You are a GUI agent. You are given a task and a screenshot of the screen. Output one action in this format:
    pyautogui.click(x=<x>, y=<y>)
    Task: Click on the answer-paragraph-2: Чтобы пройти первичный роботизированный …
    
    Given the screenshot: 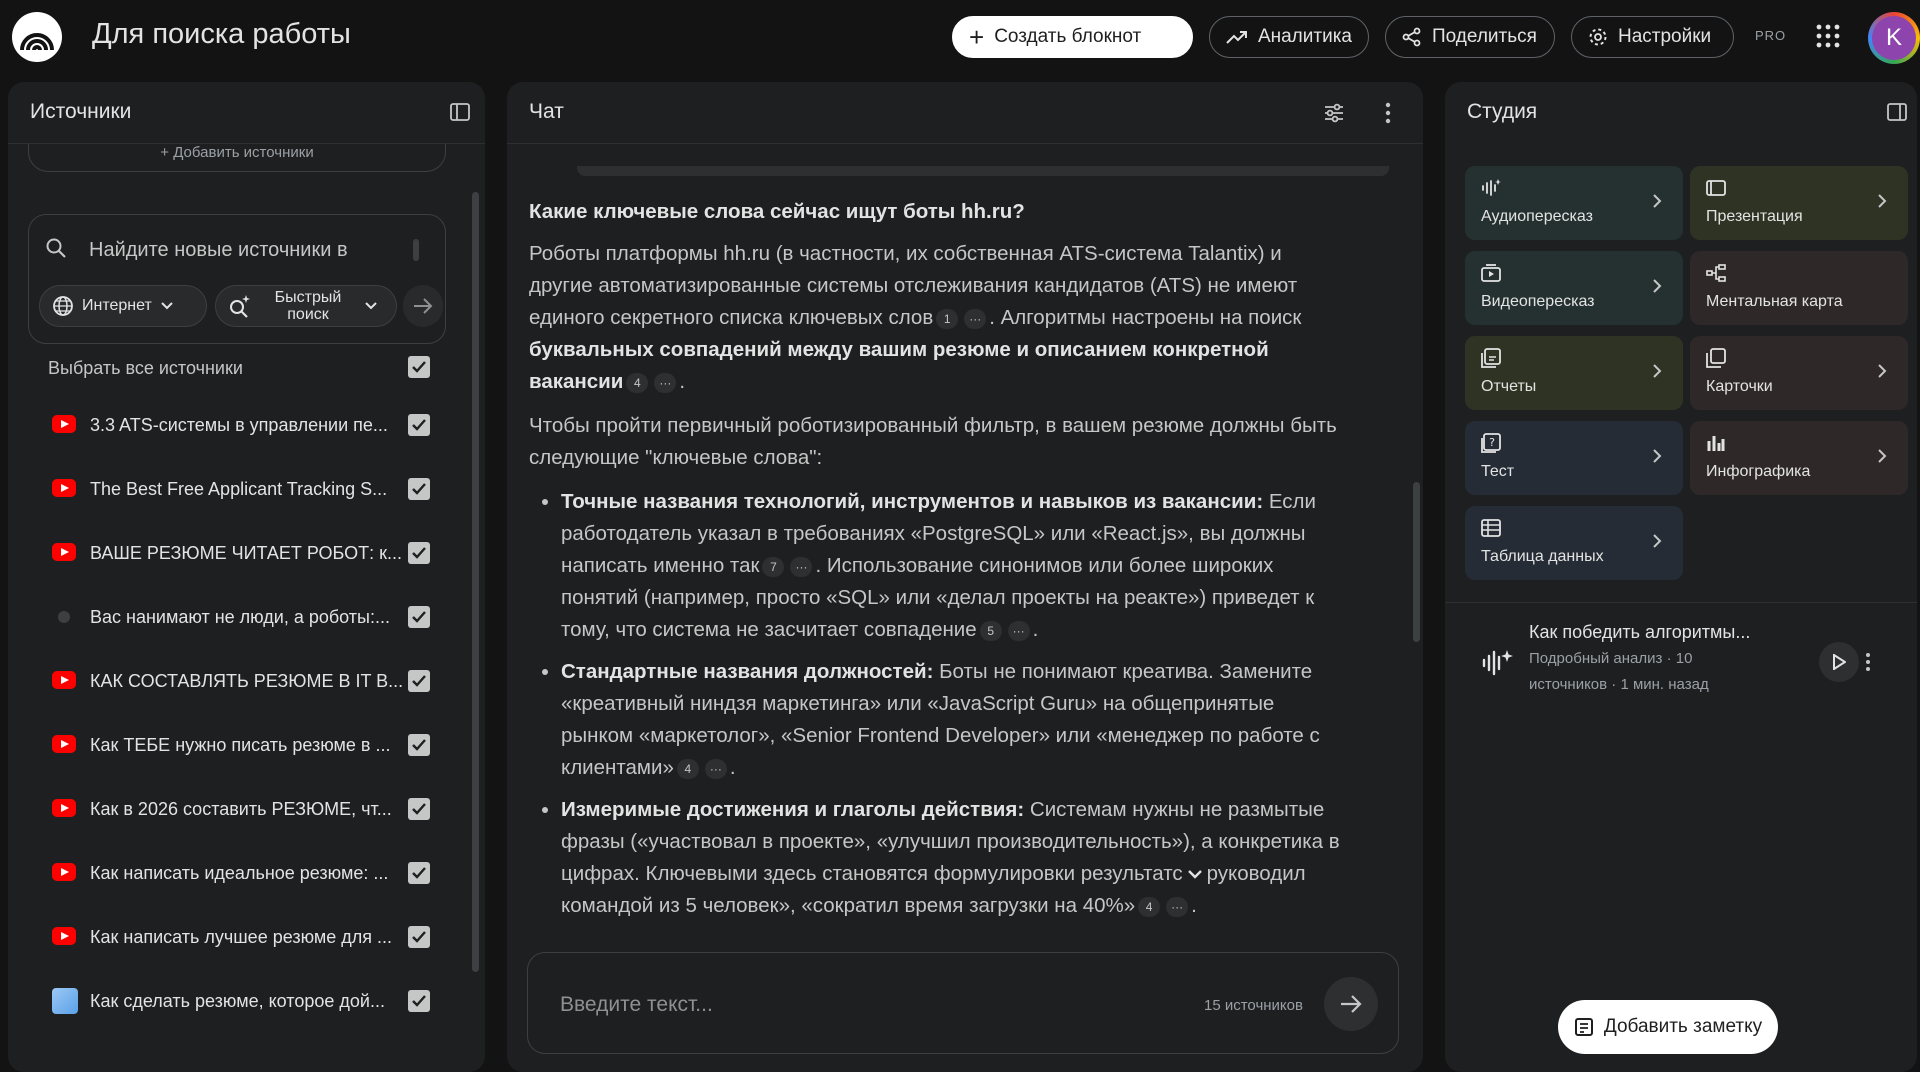 What is the action you would take?
    pyautogui.click(x=933, y=441)
    